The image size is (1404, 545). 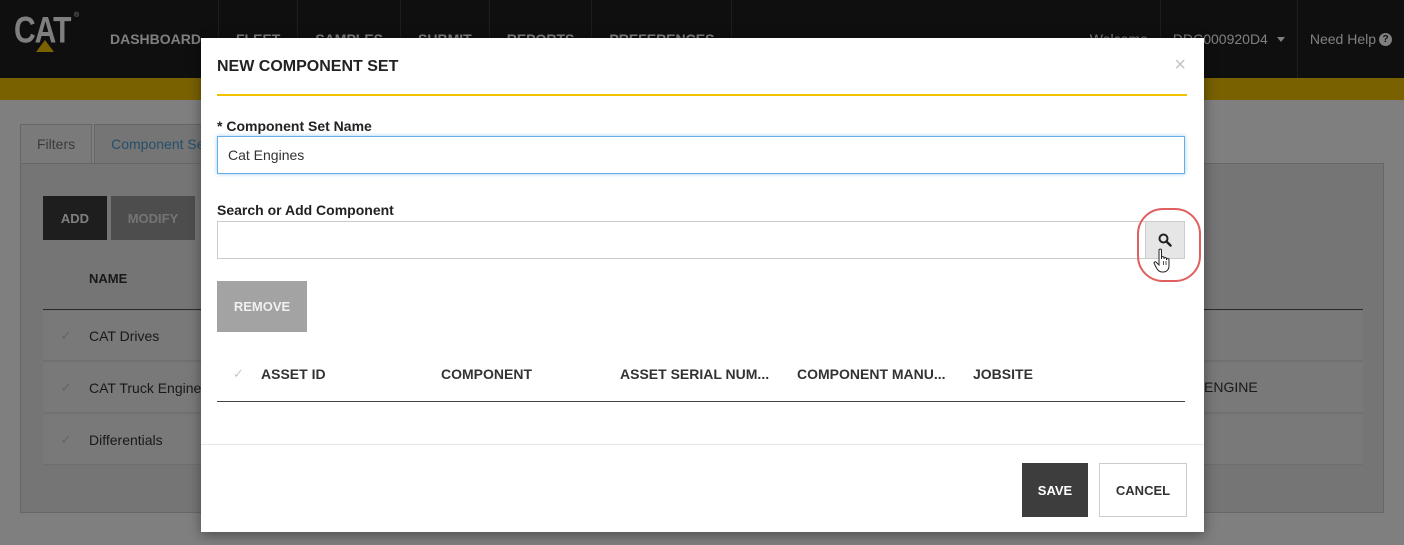 I want to click on search-component-label: Search or Add Component, so click(x=305, y=210).